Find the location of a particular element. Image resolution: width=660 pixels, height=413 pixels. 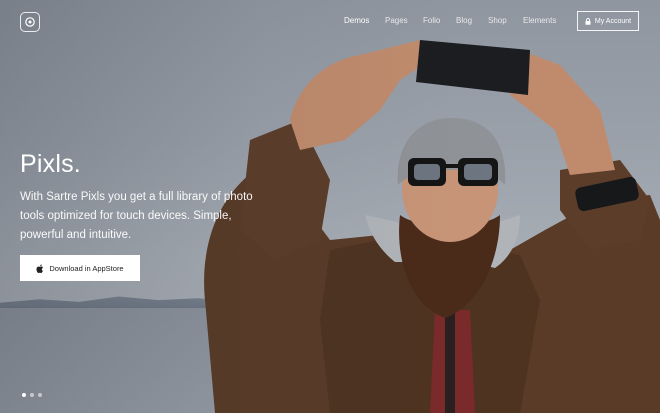

slider-pagination is located at coordinates (32, 395).